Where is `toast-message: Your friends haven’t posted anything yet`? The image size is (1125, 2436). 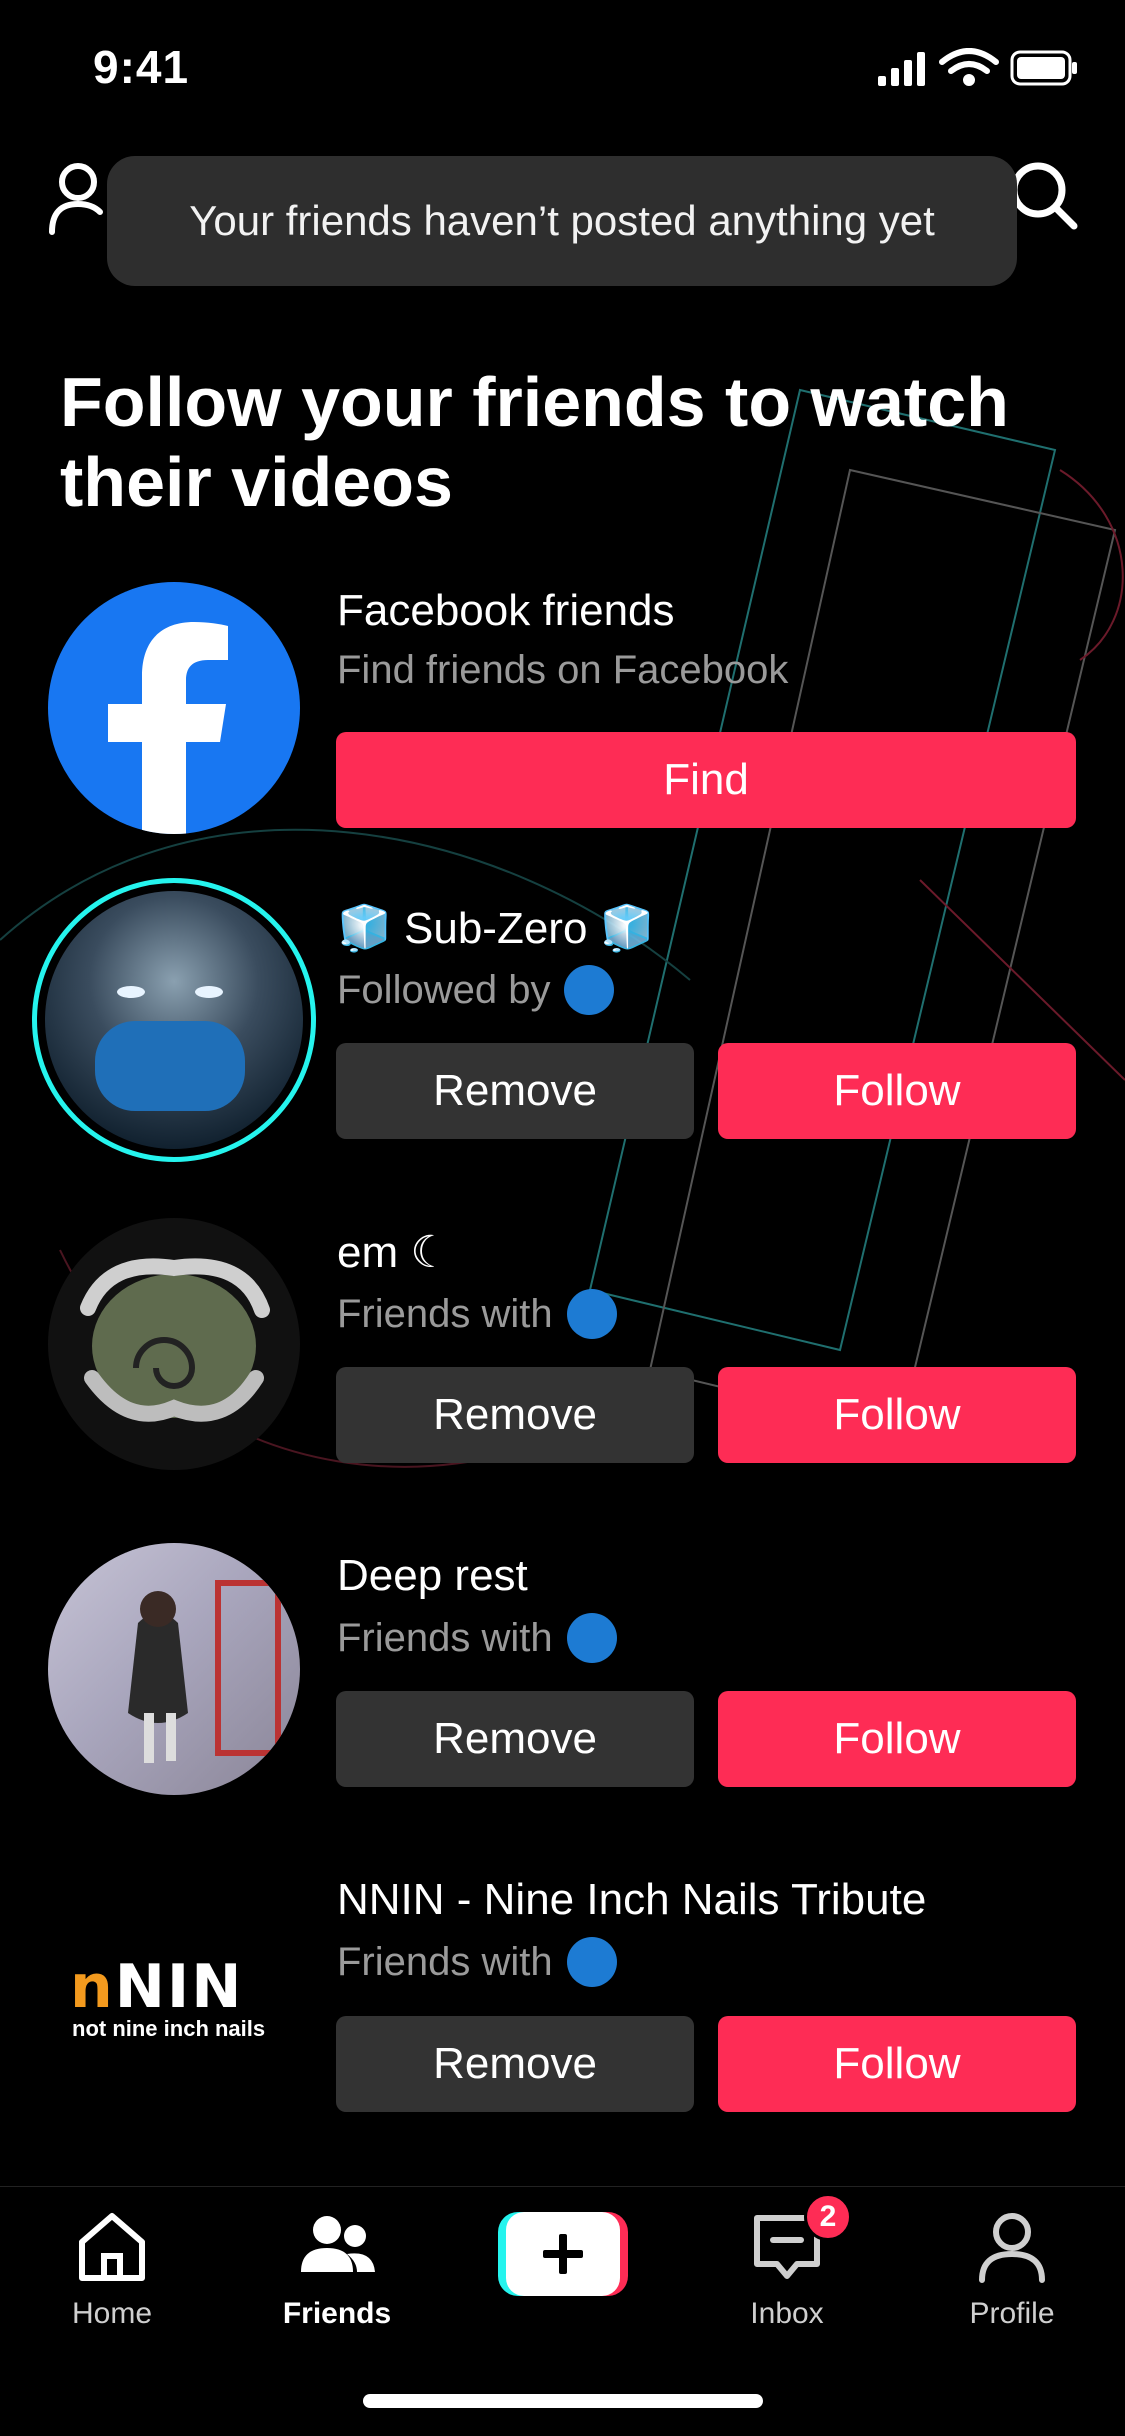
toast-message: Your friends haven’t posted anything yet is located at coordinates (562, 221).